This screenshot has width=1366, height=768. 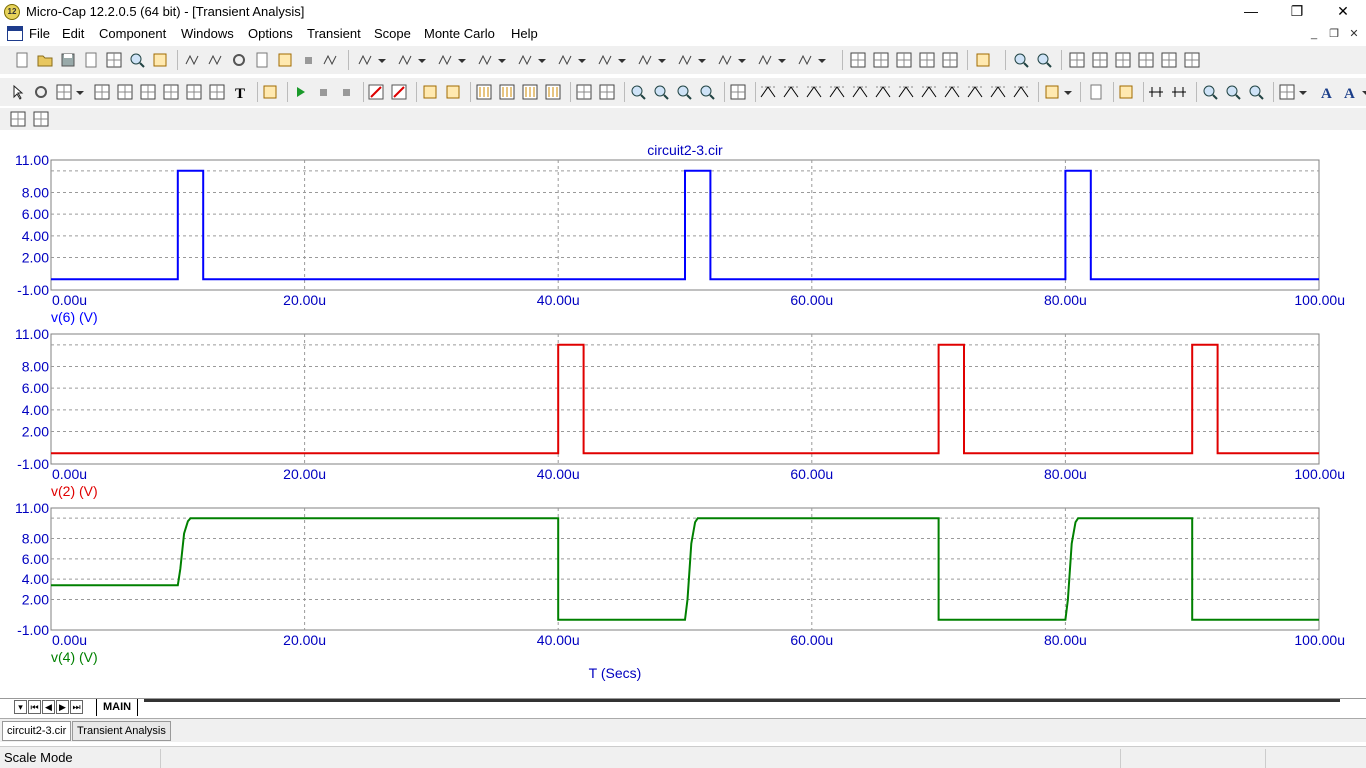 What do you see at coordinates (91, 60) in the screenshot?
I see `revert-icon` at bounding box center [91, 60].